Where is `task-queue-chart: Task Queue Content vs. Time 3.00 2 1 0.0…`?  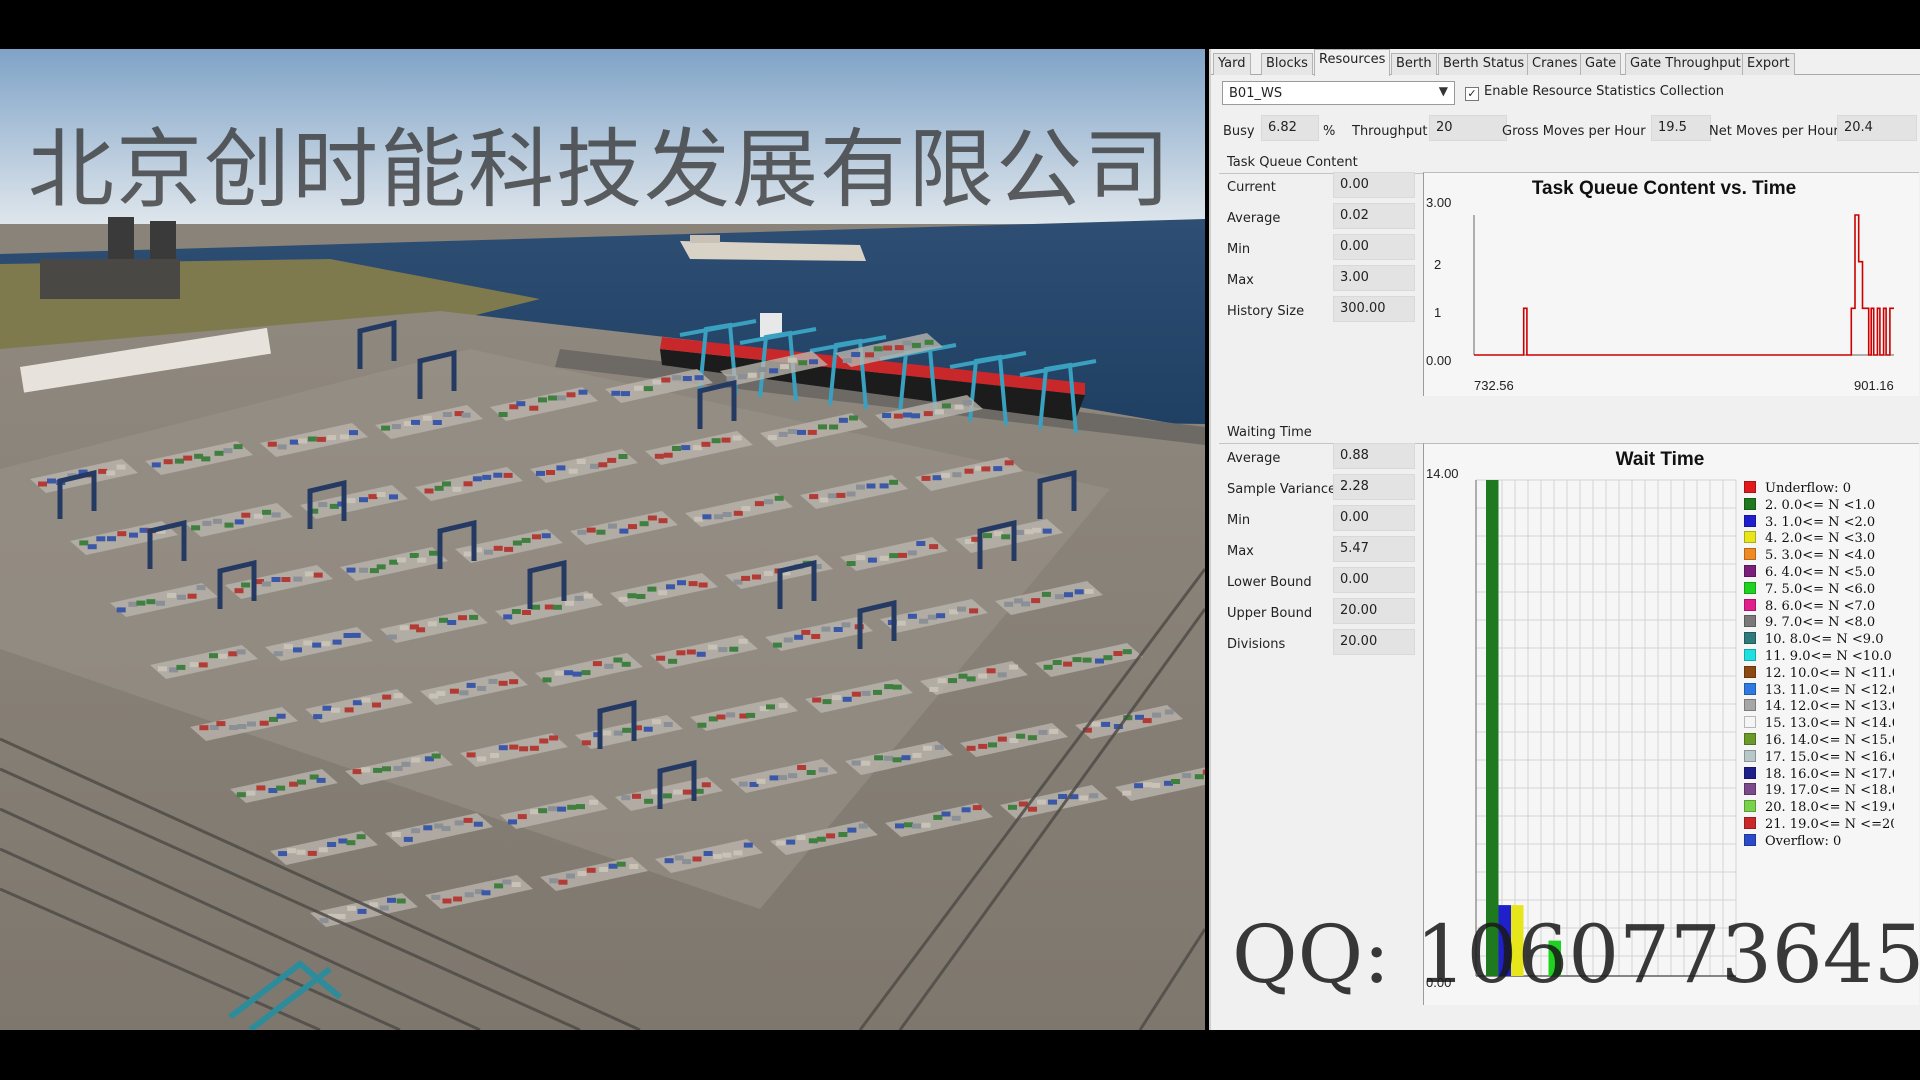 task-queue-chart: Task Queue Content vs. Time 3.00 2 1 0.0… is located at coordinates (1671, 284).